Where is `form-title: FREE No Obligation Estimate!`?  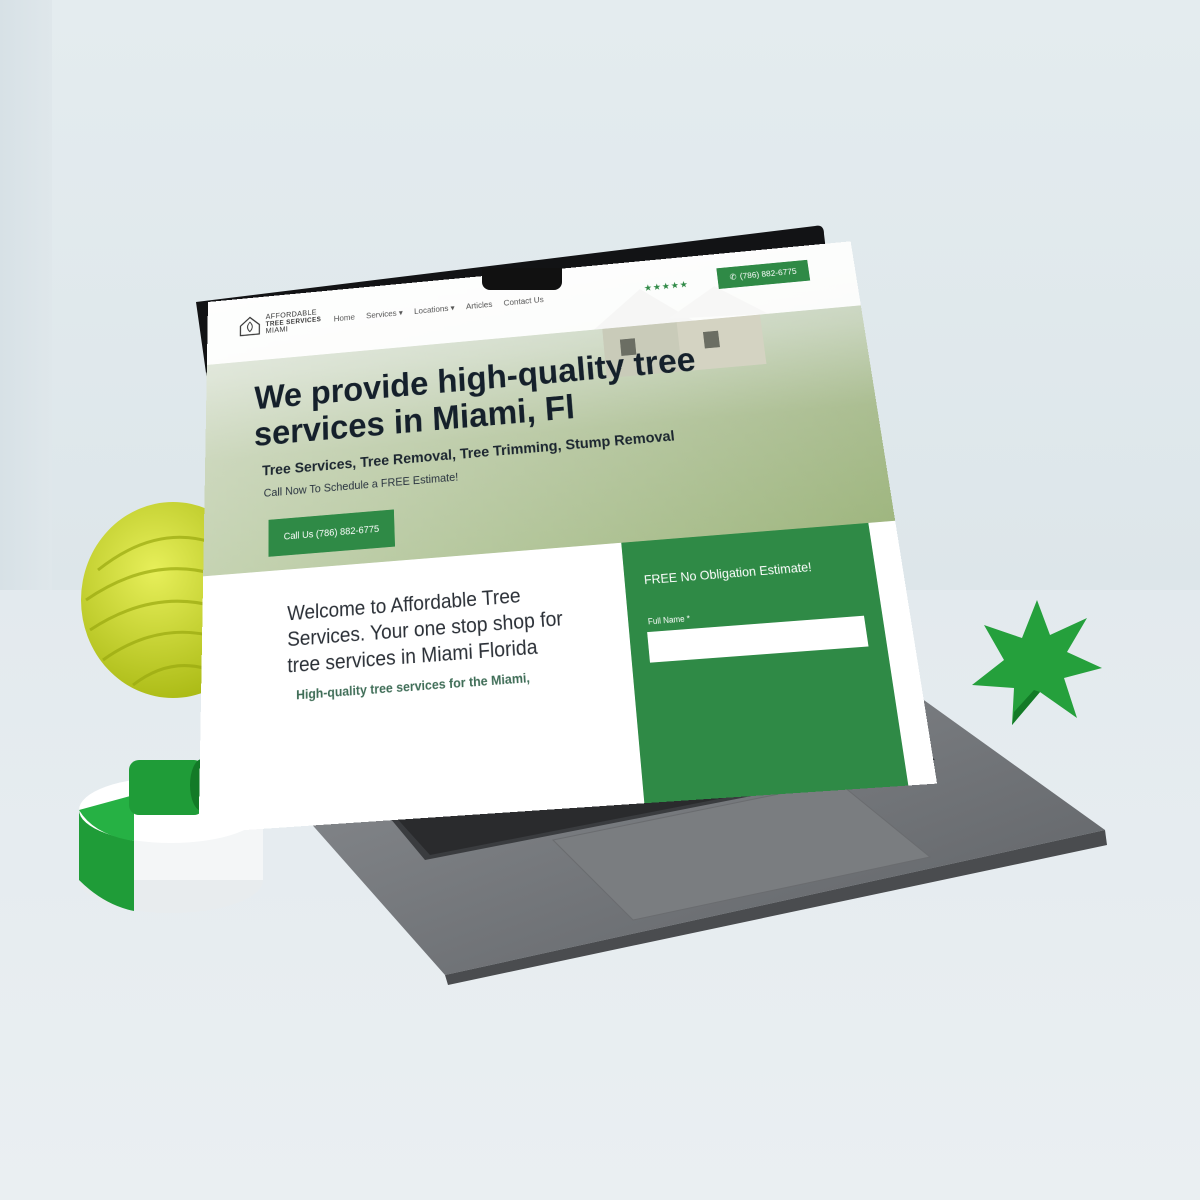 form-title: FREE No Obligation Estimate! is located at coordinates (728, 573).